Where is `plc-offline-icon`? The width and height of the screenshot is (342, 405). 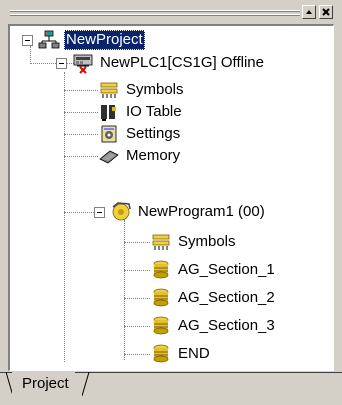 plc-offline-icon is located at coordinates (83, 64).